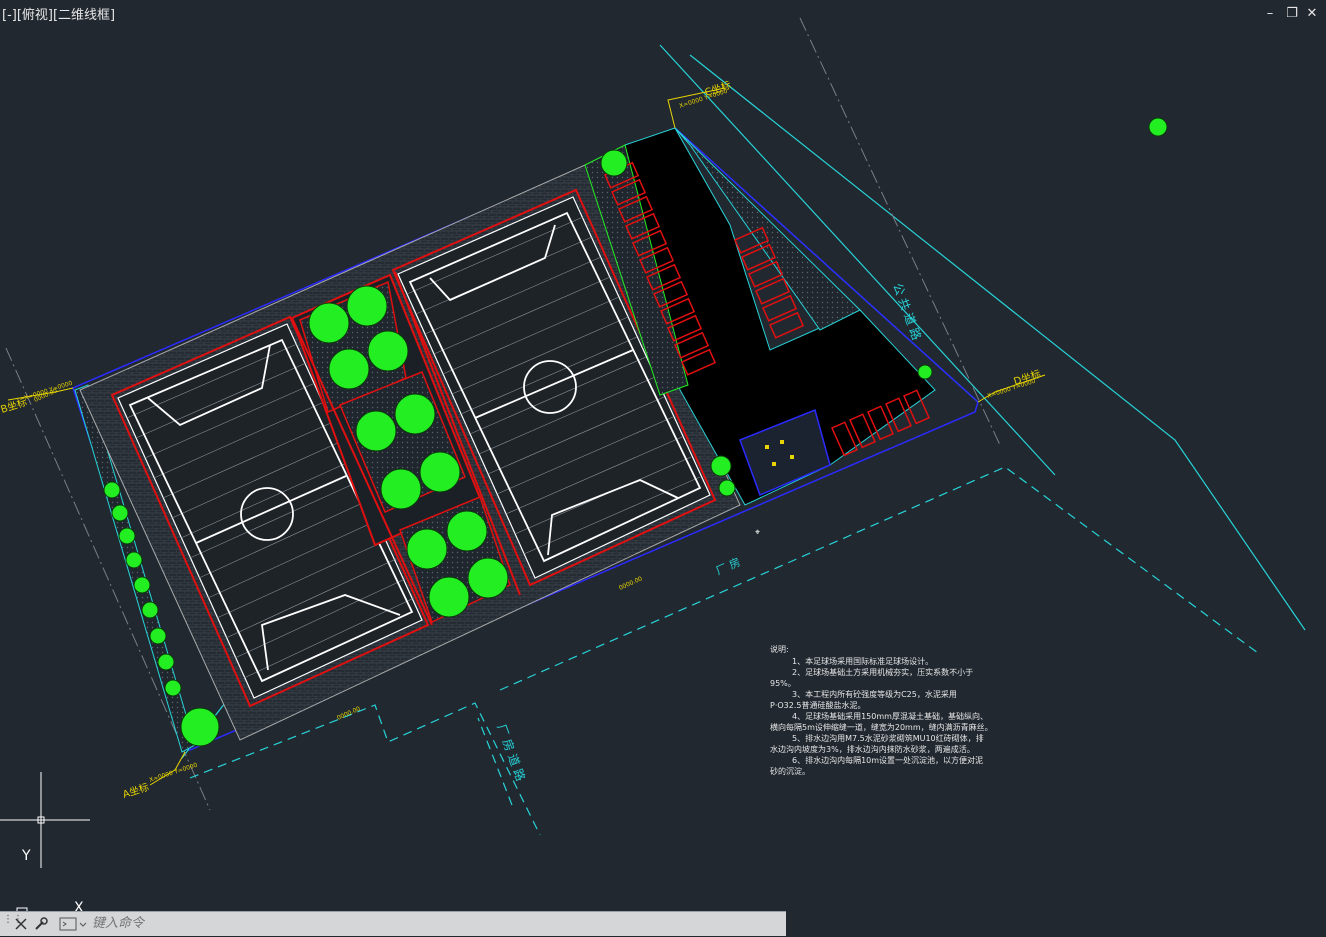  I want to click on ucs-icon, so click(45, 845).